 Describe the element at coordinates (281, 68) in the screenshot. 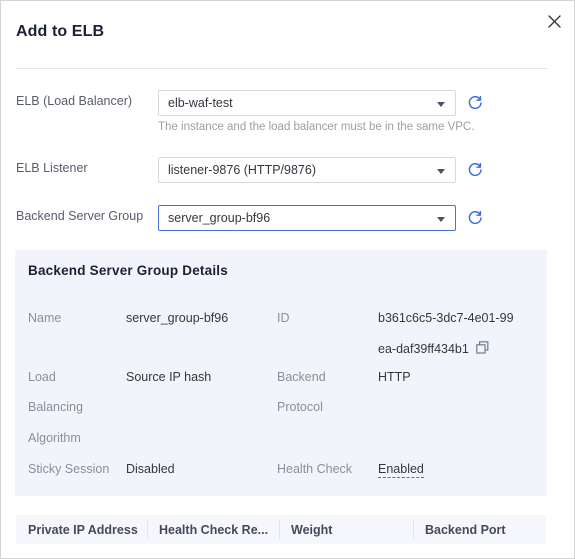

I see `header-divider` at that location.